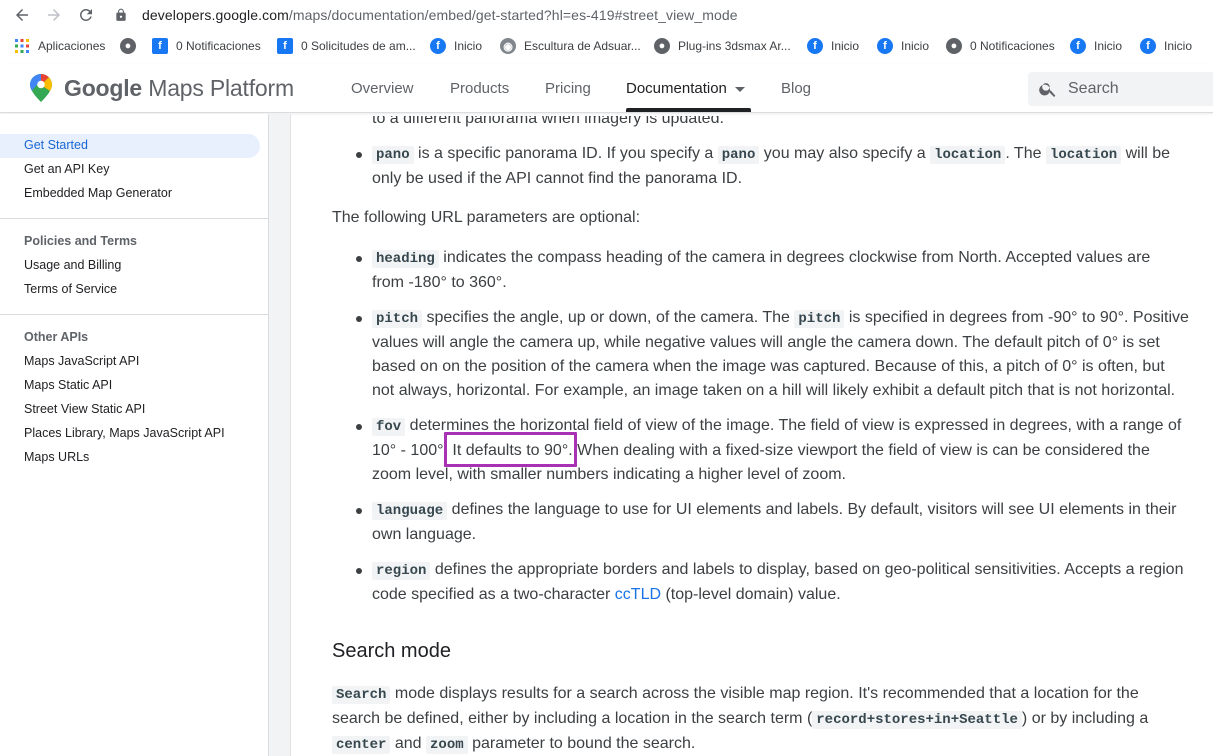 This screenshot has height=756, width=1213. I want to click on reload-icon, so click(85, 14).